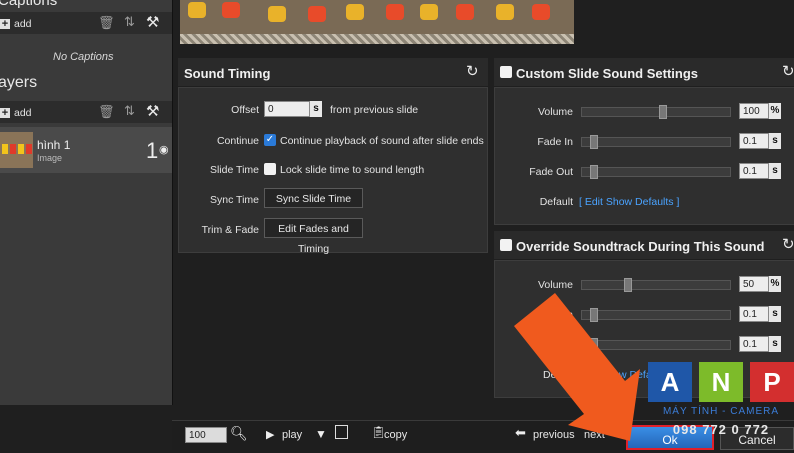 This screenshot has height=453, width=794. What do you see at coordinates (577, 367) in the screenshot?
I see `annotation-arrow-shape` at bounding box center [577, 367].